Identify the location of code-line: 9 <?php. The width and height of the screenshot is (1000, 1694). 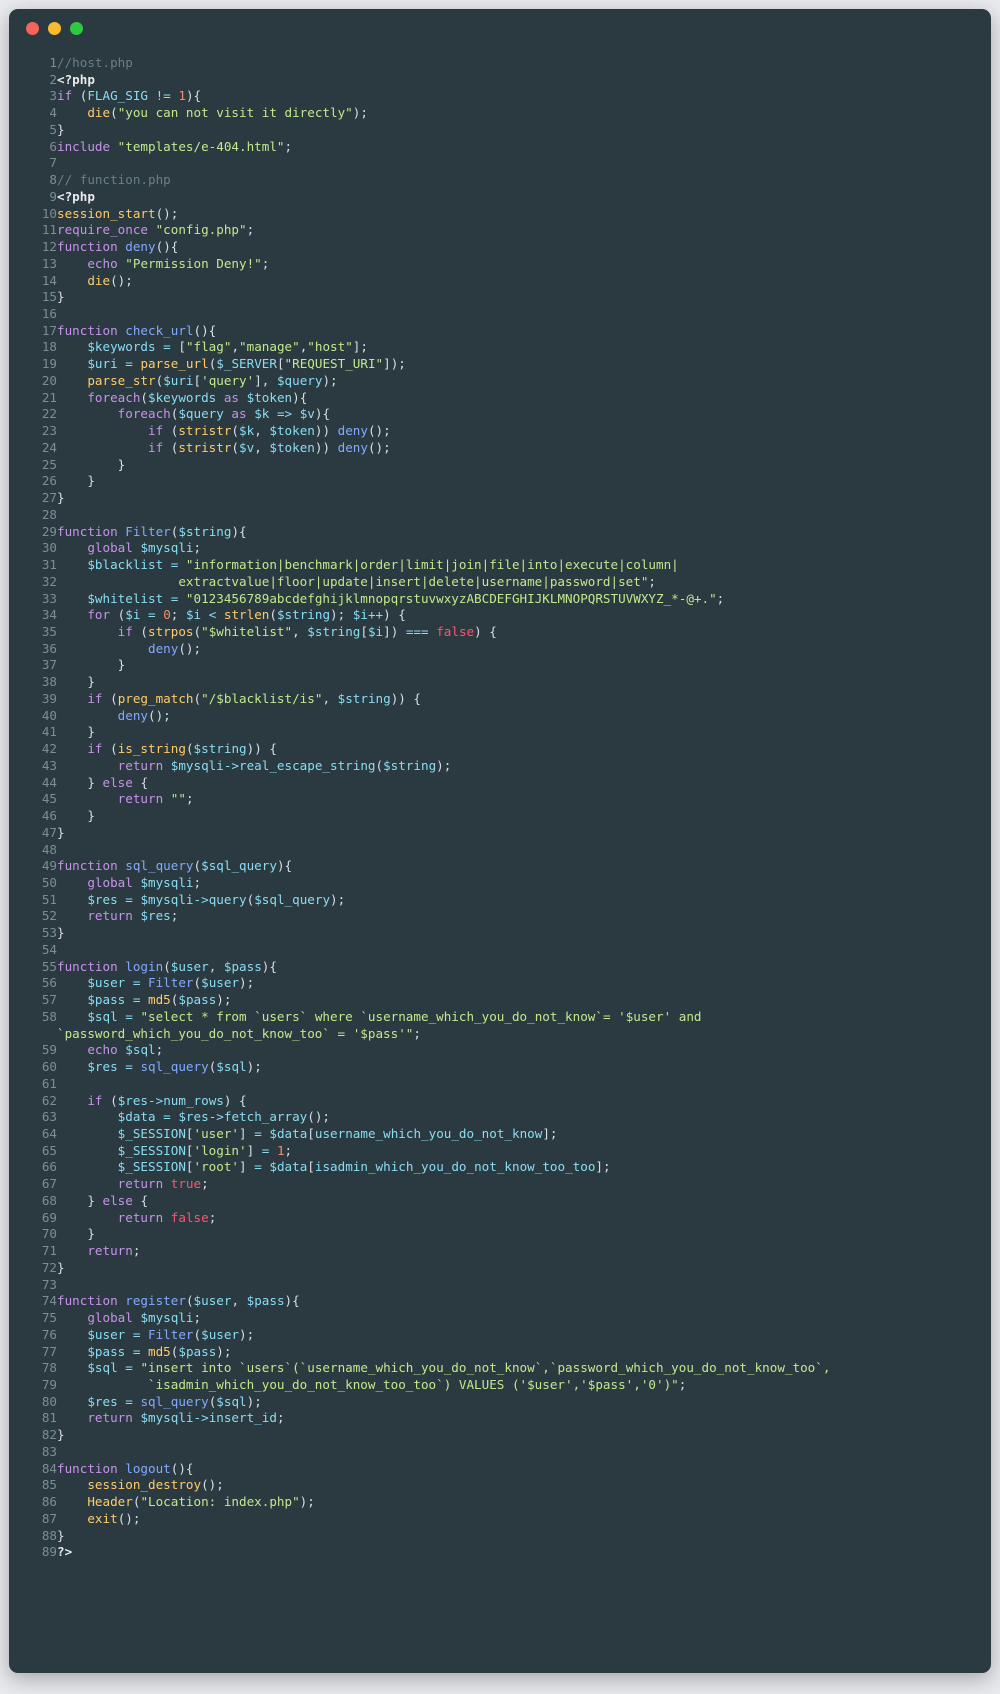
(500, 197).